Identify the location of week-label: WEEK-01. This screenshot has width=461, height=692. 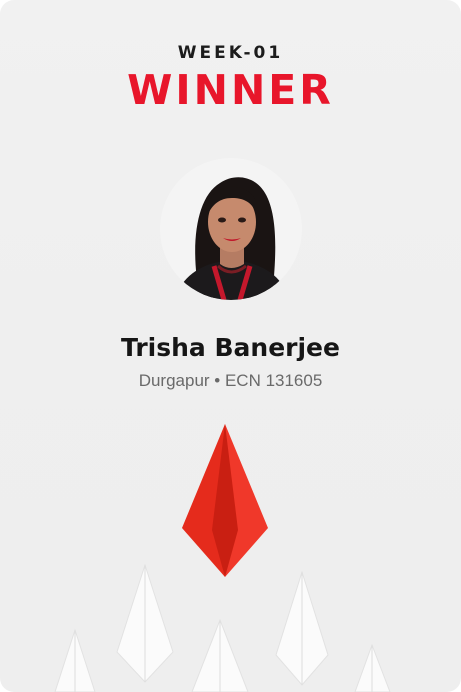
(230, 53).